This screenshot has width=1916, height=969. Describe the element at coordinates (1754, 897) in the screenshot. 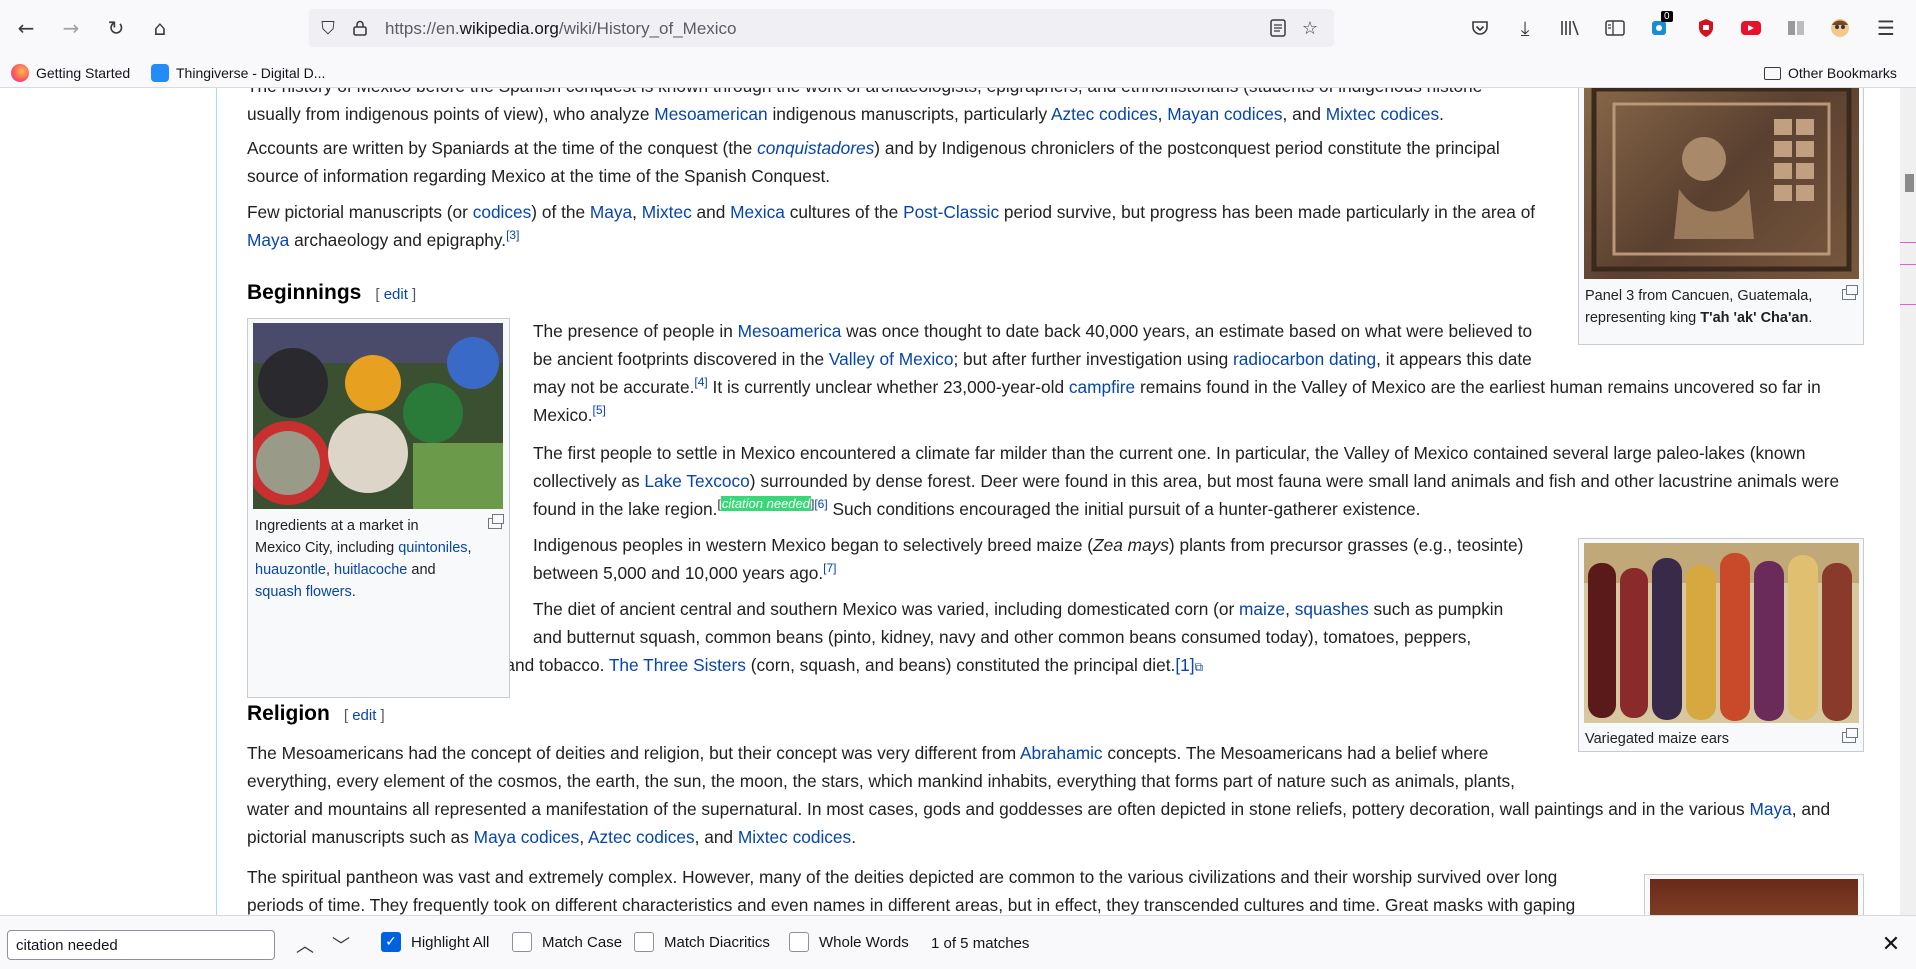

I see `stone-relief-image` at that location.